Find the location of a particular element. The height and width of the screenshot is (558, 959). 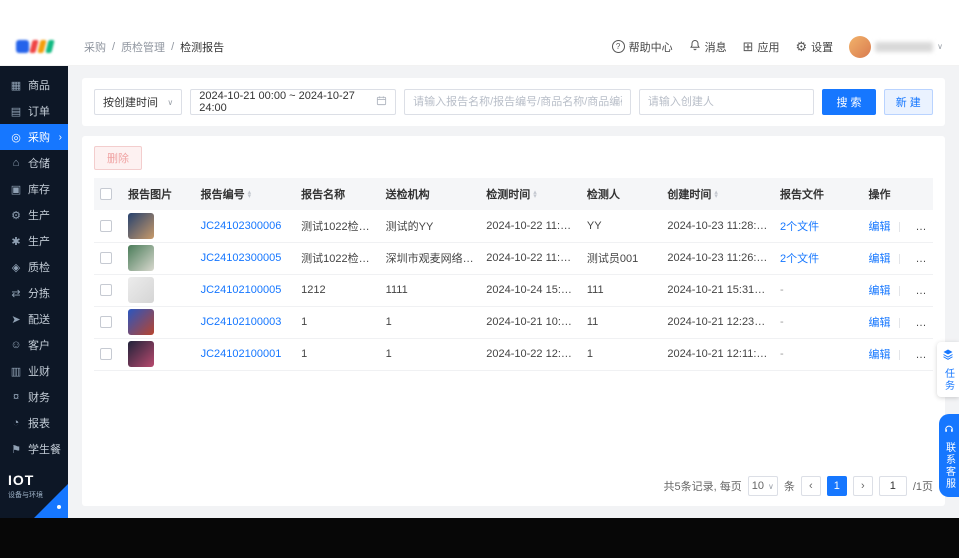

report-no-link: JC24102300005 is located at coordinates (241, 258).